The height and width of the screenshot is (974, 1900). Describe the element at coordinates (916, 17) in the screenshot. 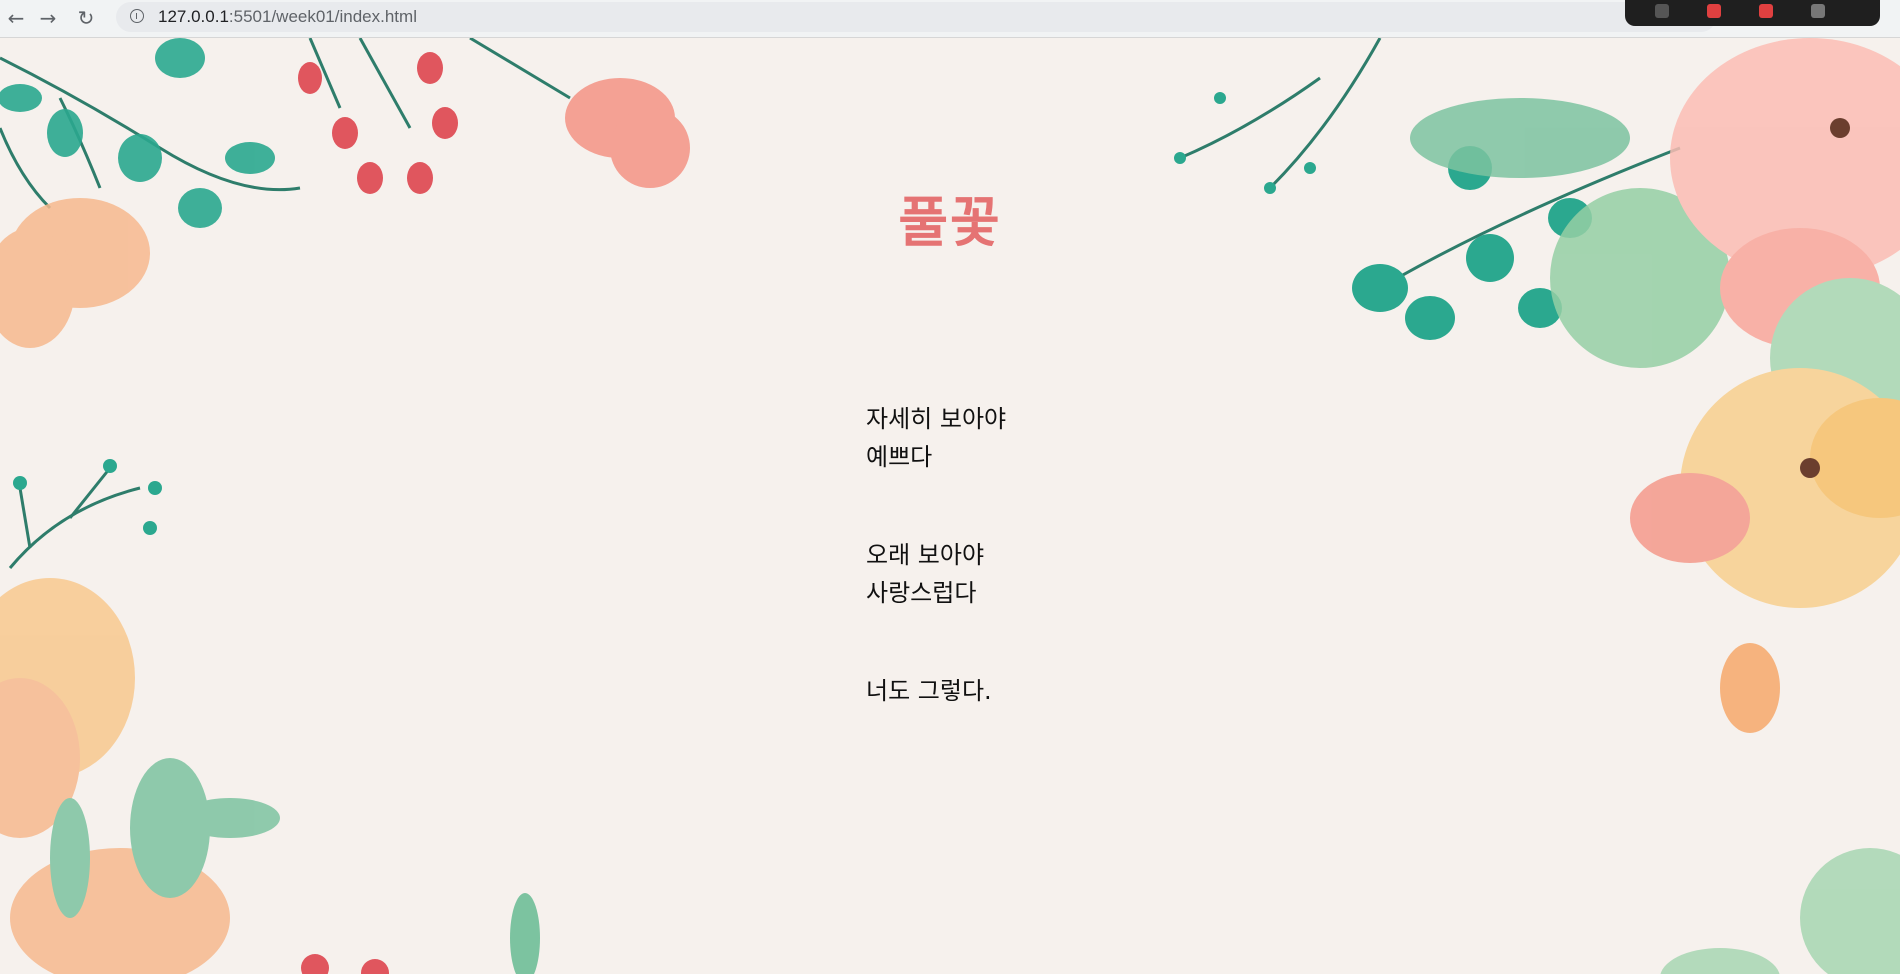

I see `address-bar: 127.0.0.1:5501/week01/index.html` at that location.